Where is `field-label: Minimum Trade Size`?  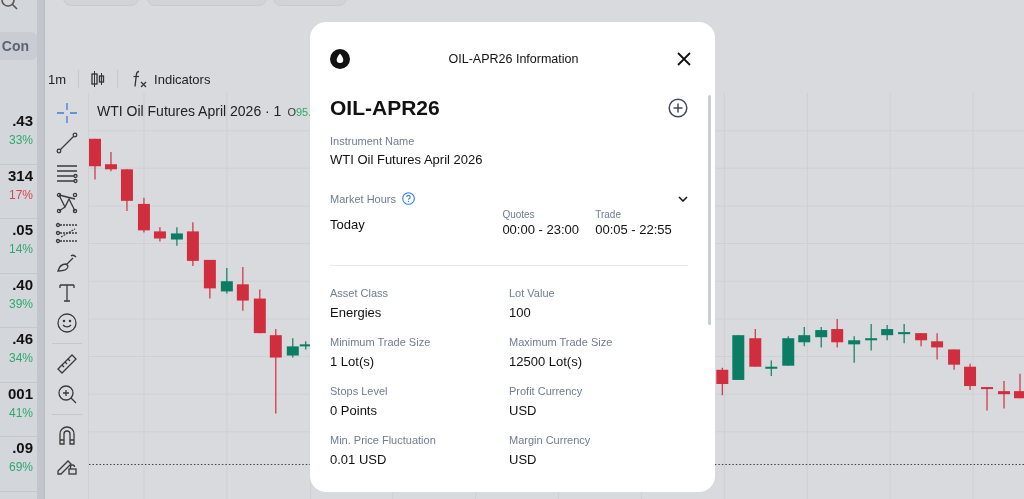 field-label: Minimum Trade Size is located at coordinates (381, 342).